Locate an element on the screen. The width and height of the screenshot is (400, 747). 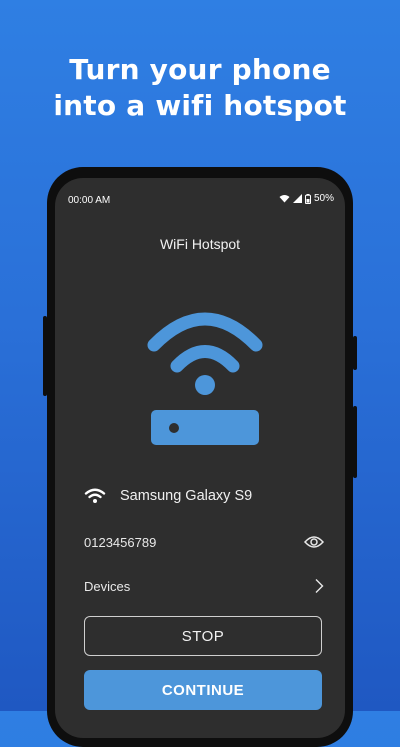
devices-label: Devices is located at coordinates (107, 586).